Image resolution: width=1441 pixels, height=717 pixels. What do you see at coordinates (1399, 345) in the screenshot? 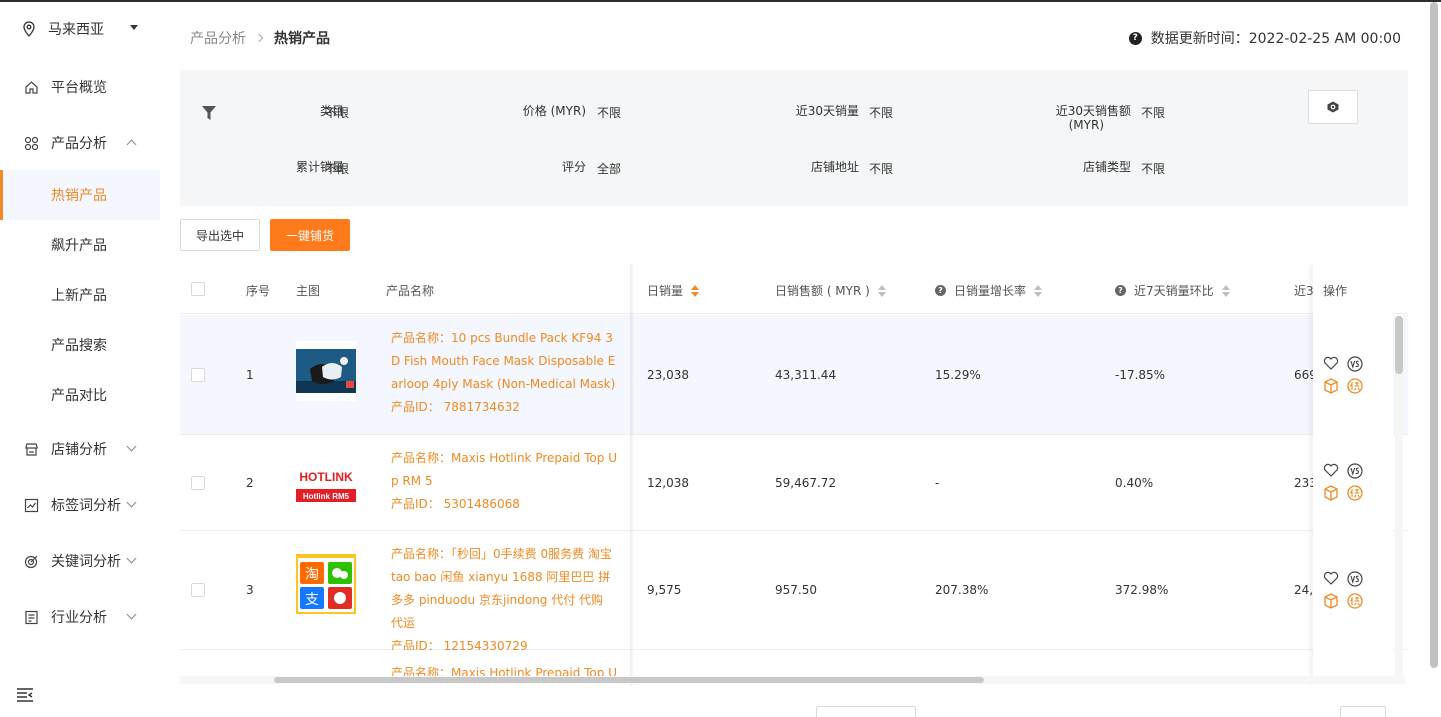
I see `table-vertical-scroll-thumb` at bounding box center [1399, 345].